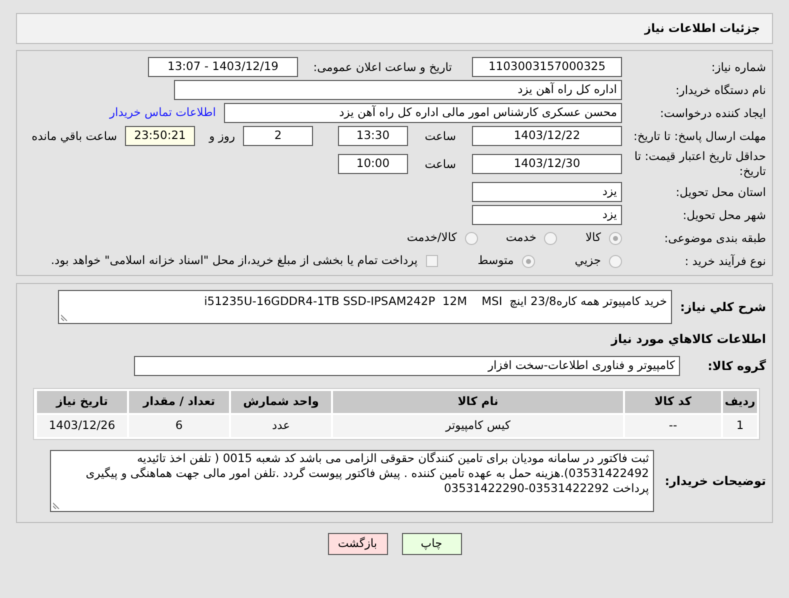  I want to click on field-label: مهلت ارسال پاسخ: تا تاریخ:, so click(699, 136).